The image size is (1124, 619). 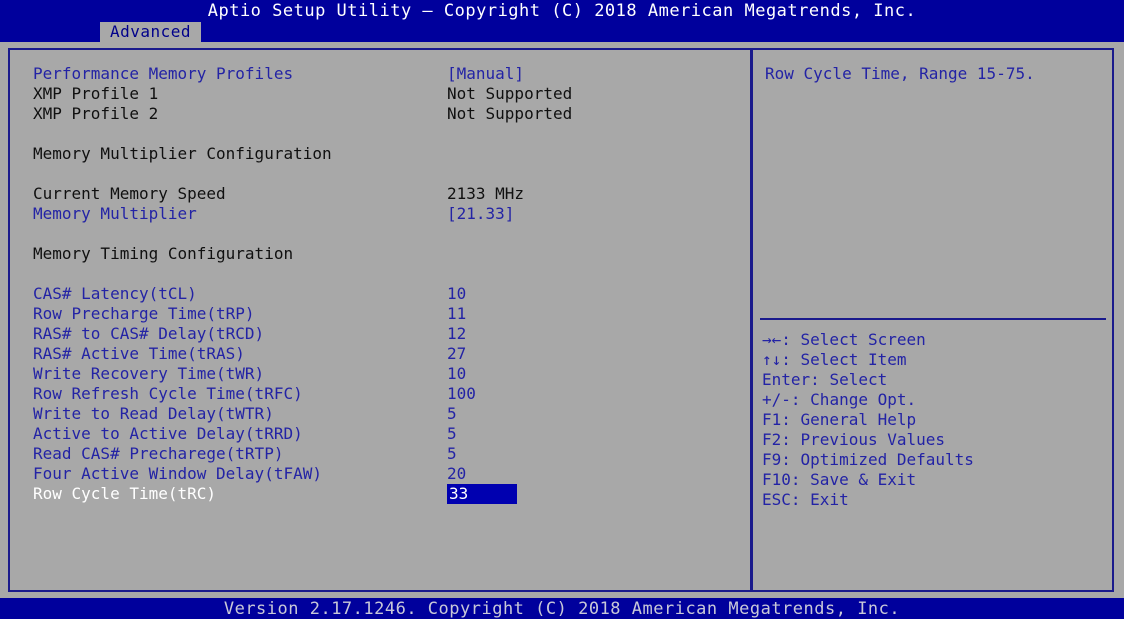 I want to click on help-separator, so click(x=933, y=319).